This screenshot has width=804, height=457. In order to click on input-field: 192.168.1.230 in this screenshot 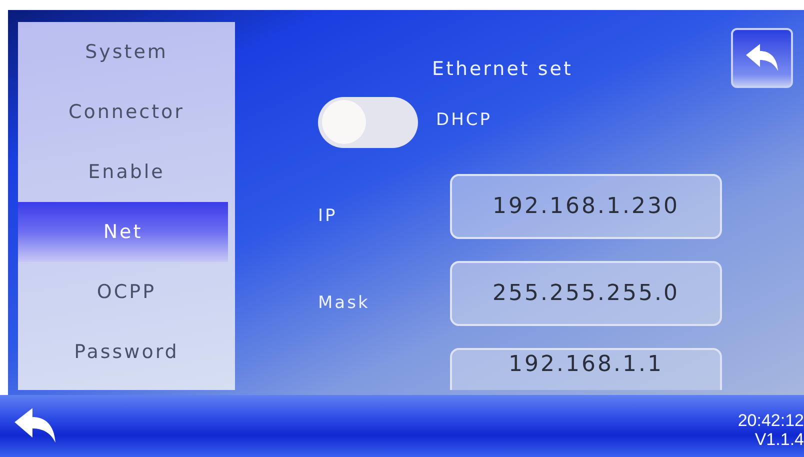, I will do `click(586, 206)`.